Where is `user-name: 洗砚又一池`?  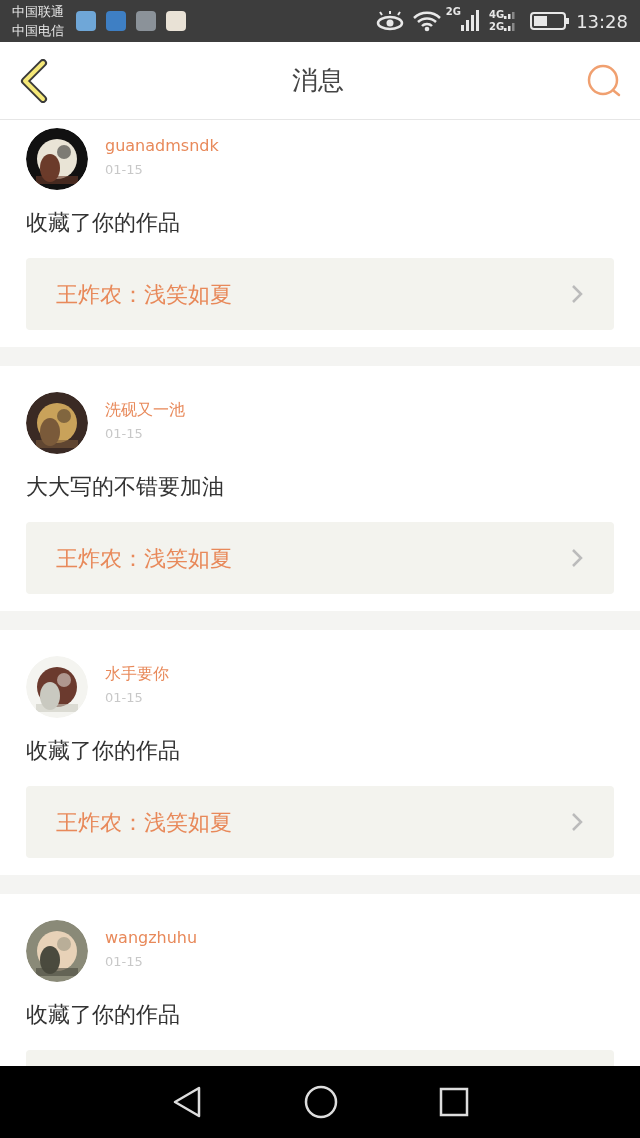
user-name: 洗砚又一池 is located at coordinates (145, 410).